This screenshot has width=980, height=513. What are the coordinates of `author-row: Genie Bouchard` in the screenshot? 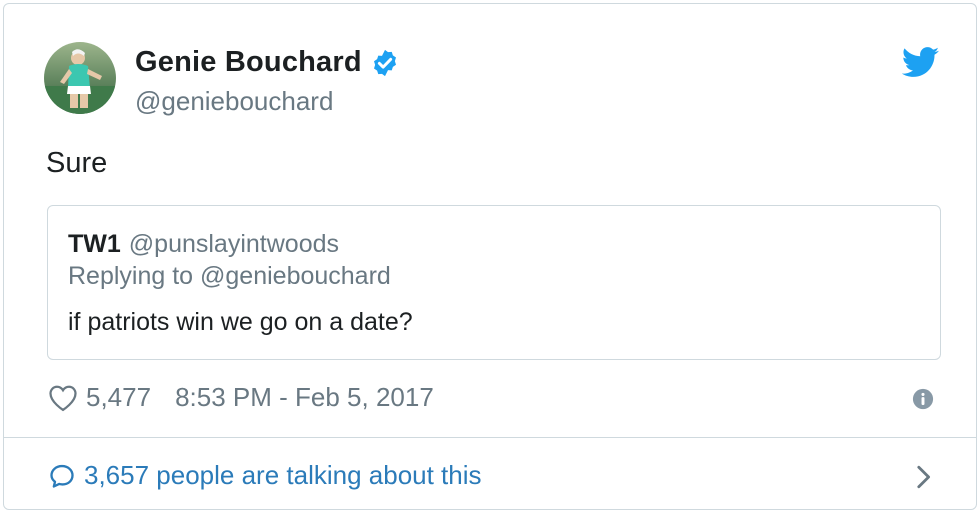 It's located at (267, 62).